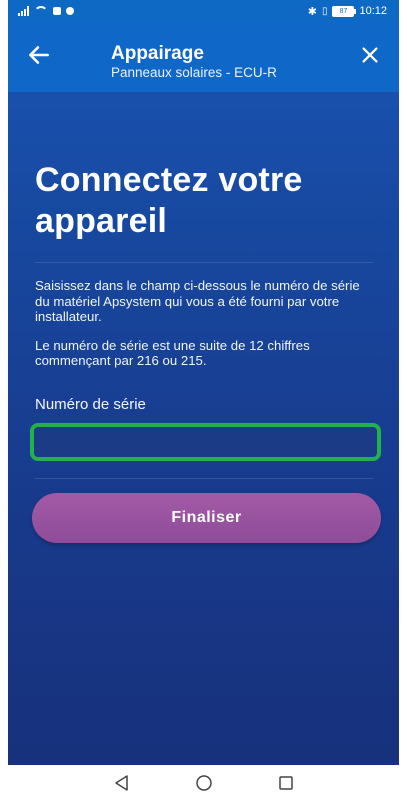 The image size is (407, 801). I want to click on battery-level: 87, so click(343, 11).